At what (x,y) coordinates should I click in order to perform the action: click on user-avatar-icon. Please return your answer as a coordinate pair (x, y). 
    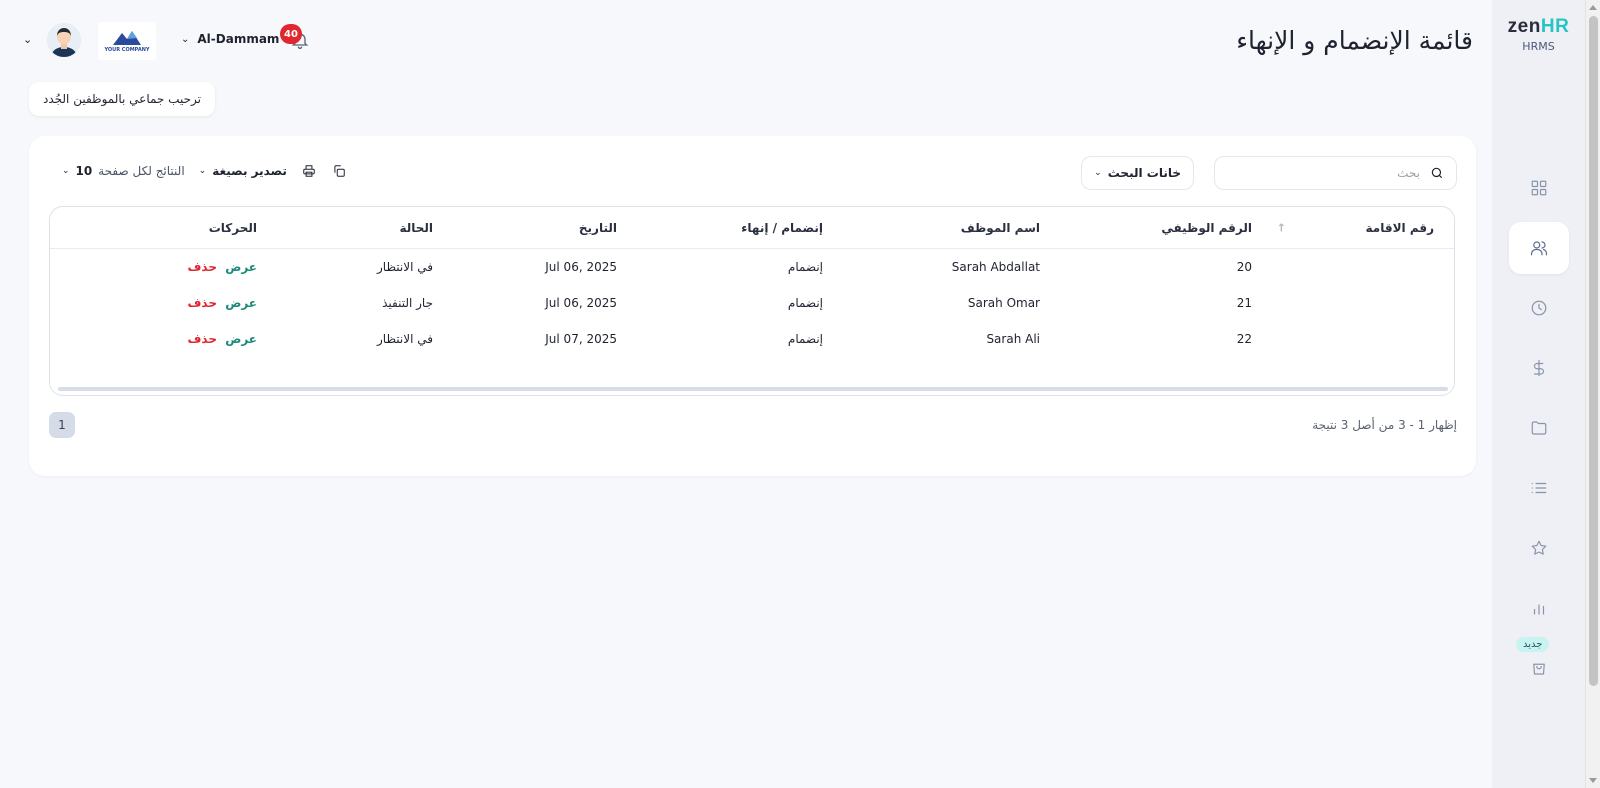
    Looking at the image, I should click on (64, 40).